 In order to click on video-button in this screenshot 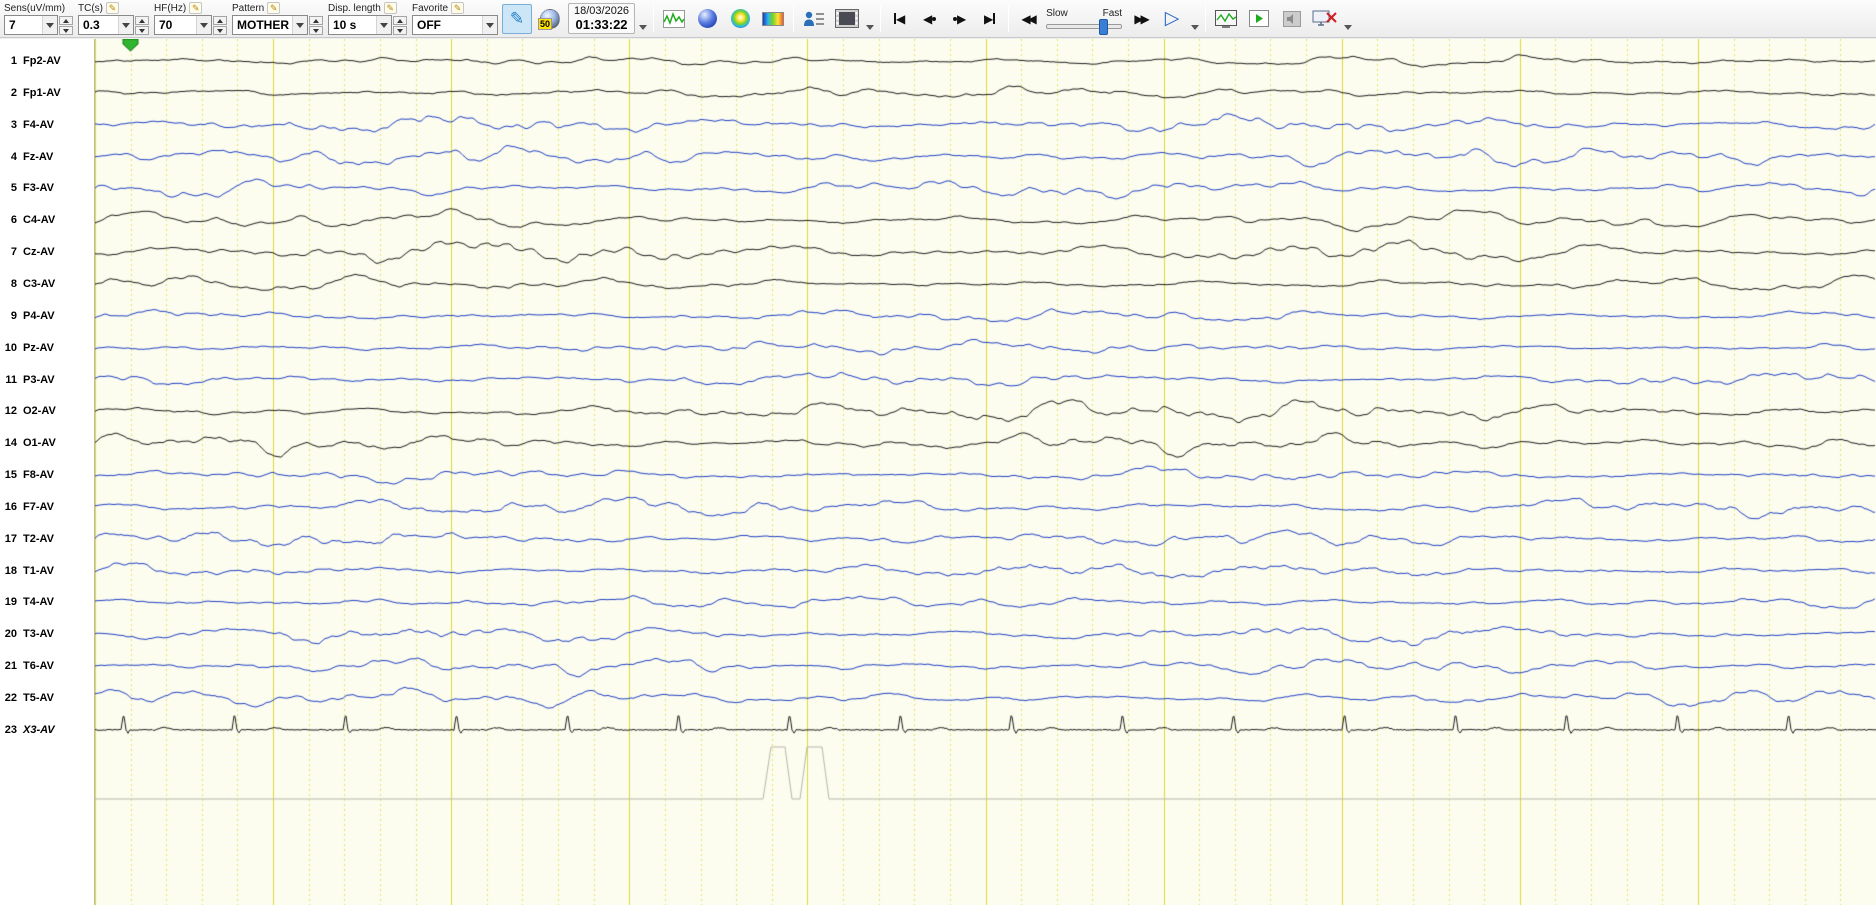, I will do `click(847, 19)`.